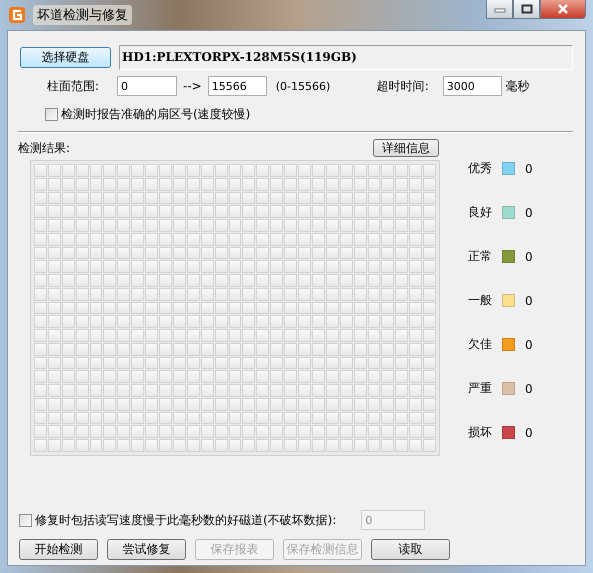 The width and height of the screenshot is (593, 573). What do you see at coordinates (304, 86) in the screenshot?
I see `range-hint: (0-15566)` at bounding box center [304, 86].